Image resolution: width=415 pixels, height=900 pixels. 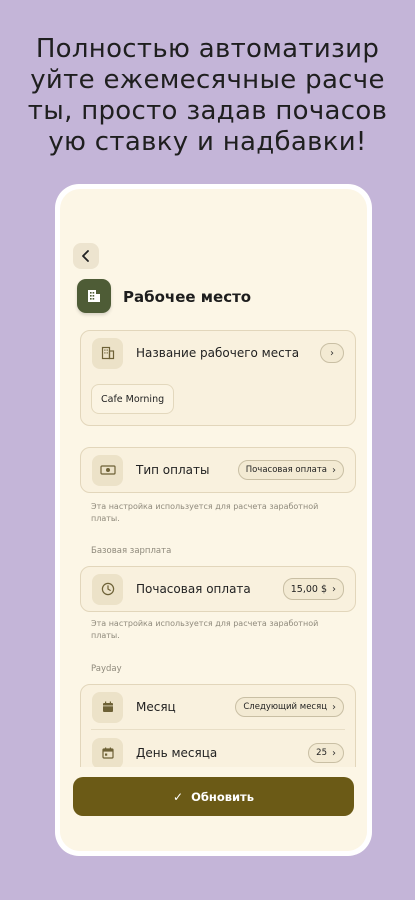 I want to click on row-divider, so click(x=218, y=729).